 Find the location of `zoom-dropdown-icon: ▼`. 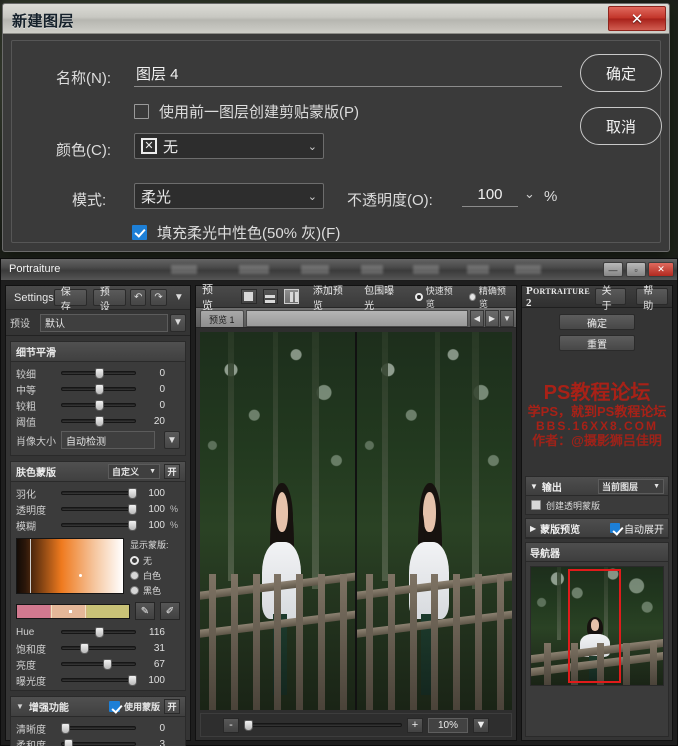

zoom-dropdown-icon: ▼ is located at coordinates (481, 725).